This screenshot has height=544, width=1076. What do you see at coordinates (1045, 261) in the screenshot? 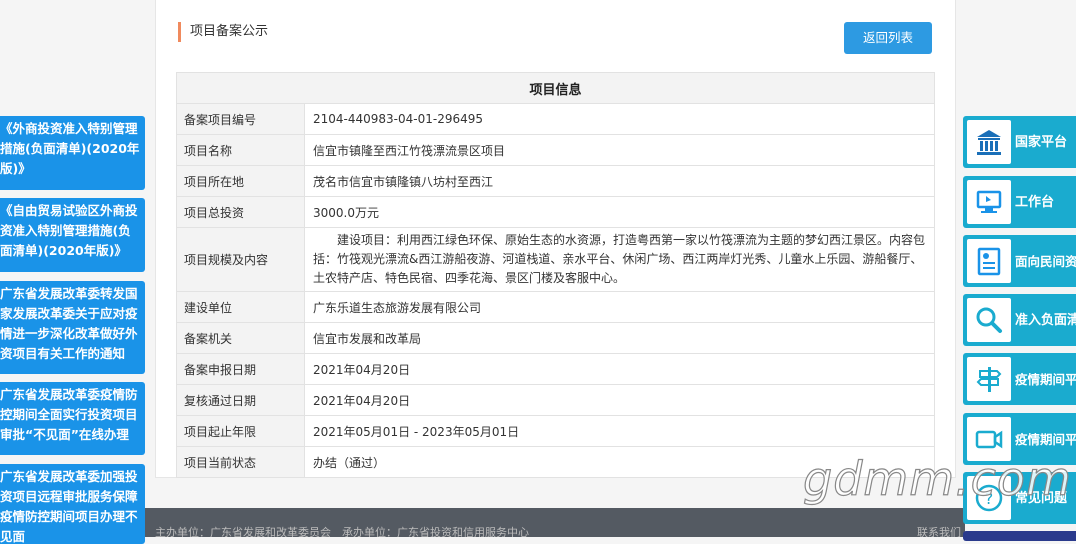
I see `right-nav-label: 面向民间资本推介项目` at bounding box center [1045, 261].